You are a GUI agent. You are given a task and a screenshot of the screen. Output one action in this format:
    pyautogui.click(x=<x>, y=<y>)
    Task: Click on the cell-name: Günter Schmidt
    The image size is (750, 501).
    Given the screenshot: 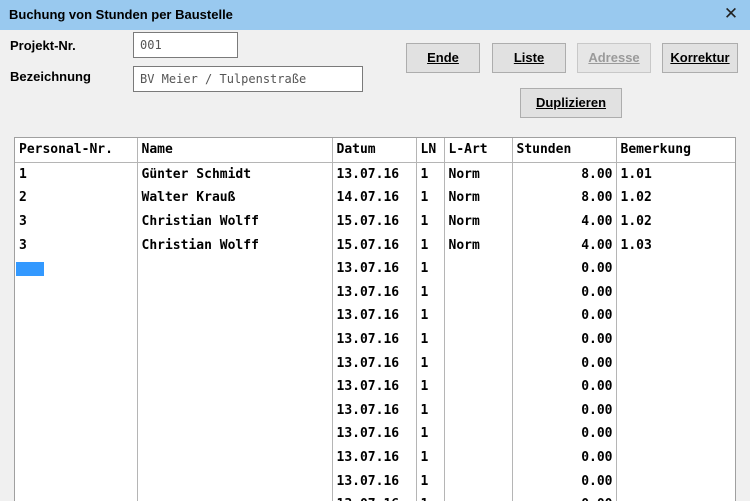 What is the action you would take?
    pyautogui.click(x=235, y=174)
    